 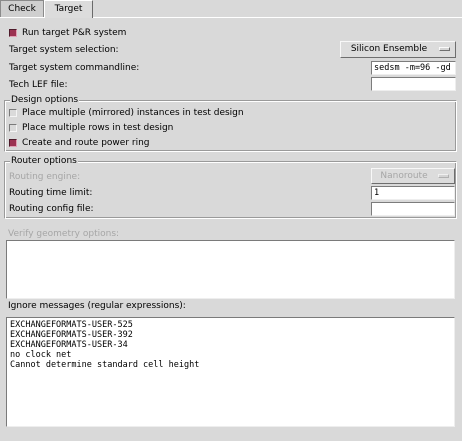 What do you see at coordinates (105, 365) in the screenshot?
I see `ignore-message-line: Cannot determine standard cell height` at bounding box center [105, 365].